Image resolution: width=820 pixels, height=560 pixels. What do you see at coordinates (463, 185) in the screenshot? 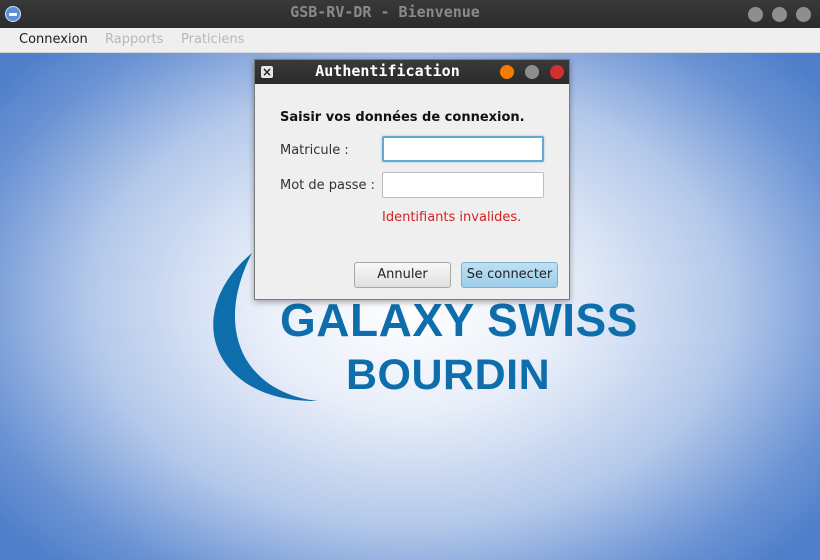
I see `password-input` at bounding box center [463, 185].